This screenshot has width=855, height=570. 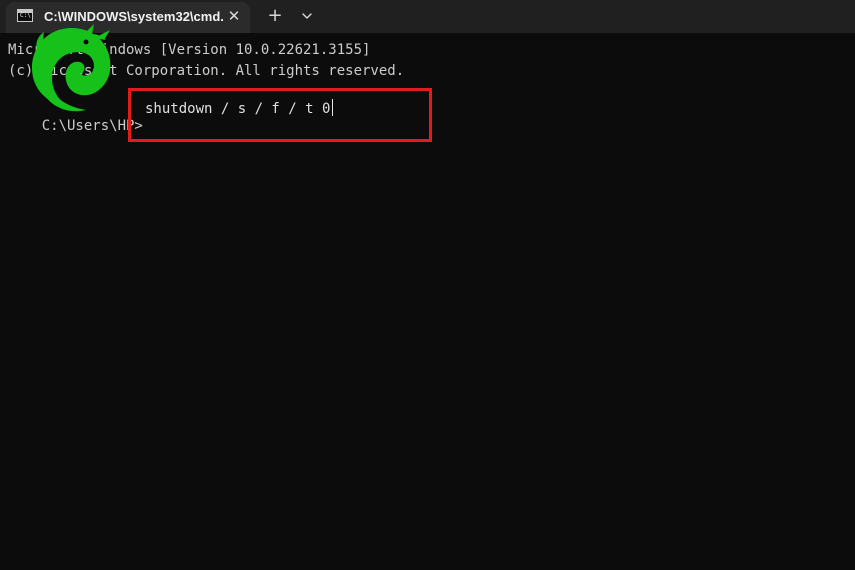 I want to click on close-tab-button: ✕, so click(x=234, y=16).